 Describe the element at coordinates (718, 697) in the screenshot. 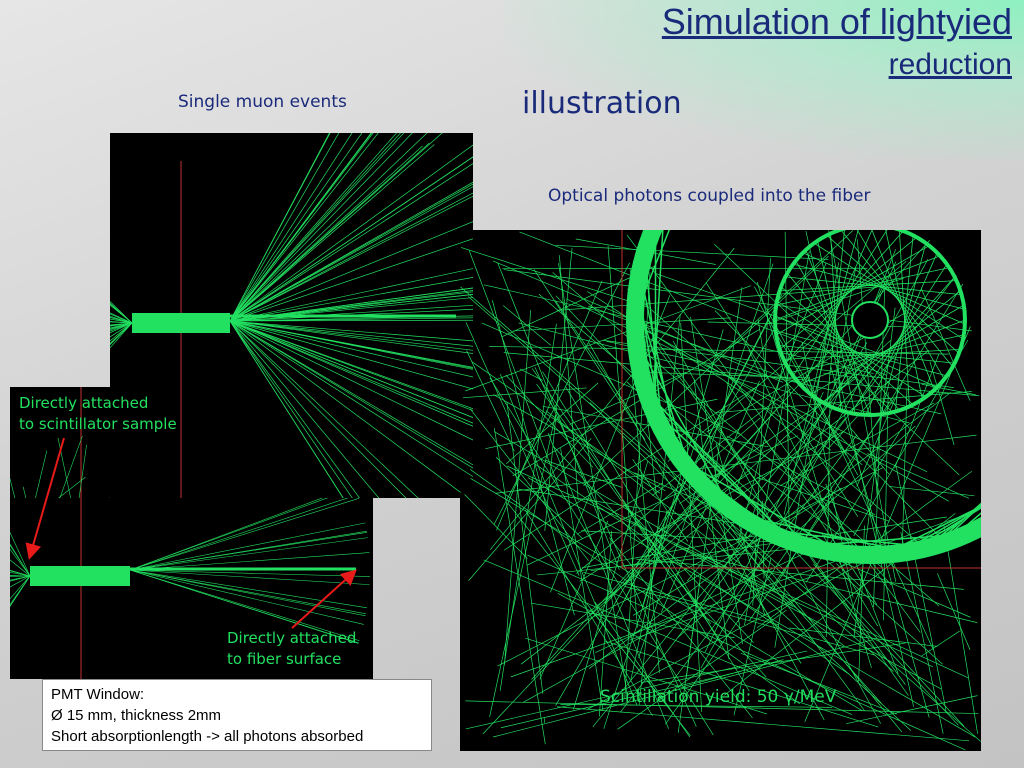

I see `scintillation-yield-label: Scintillation yield: 50 γ/MeV` at that location.